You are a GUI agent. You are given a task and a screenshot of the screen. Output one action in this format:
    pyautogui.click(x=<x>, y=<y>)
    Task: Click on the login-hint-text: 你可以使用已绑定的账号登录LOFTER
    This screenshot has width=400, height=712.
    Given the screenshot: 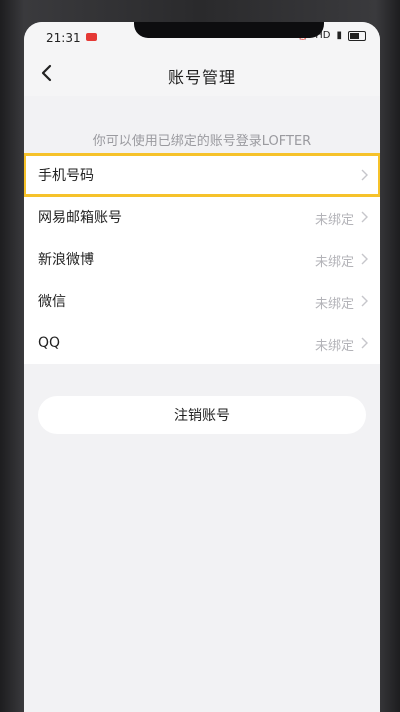 What is the action you would take?
    pyautogui.click(x=202, y=141)
    